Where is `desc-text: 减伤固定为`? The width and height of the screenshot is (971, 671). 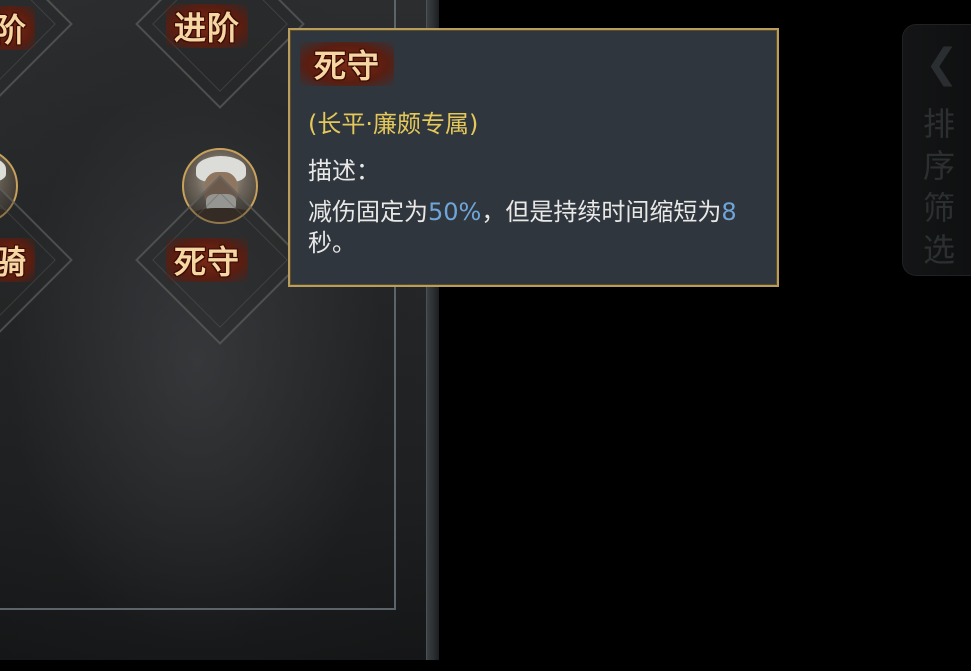 desc-text: 减伤固定为 is located at coordinates (368, 212).